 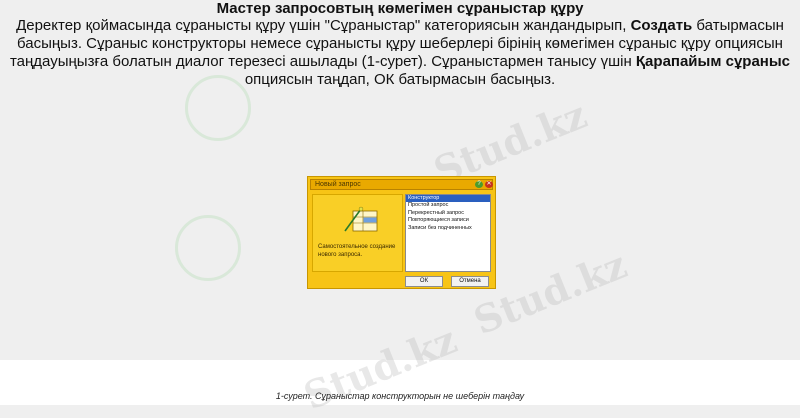 What do you see at coordinates (470, 281) in the screenshot?
I see `cancel-button: Отмена` at bounding box center [470, 281].